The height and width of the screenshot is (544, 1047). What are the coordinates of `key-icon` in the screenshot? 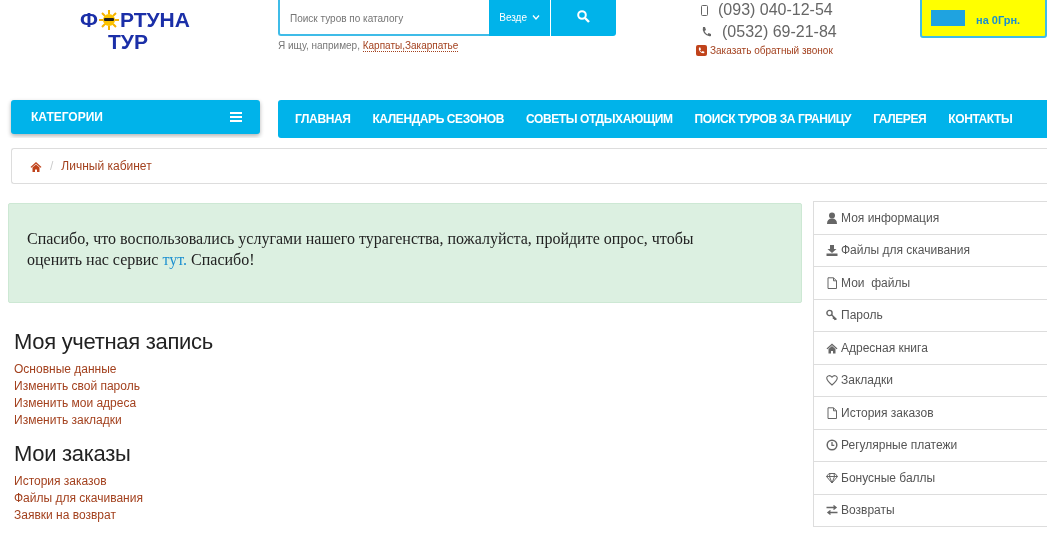 It's located at (832, 315).